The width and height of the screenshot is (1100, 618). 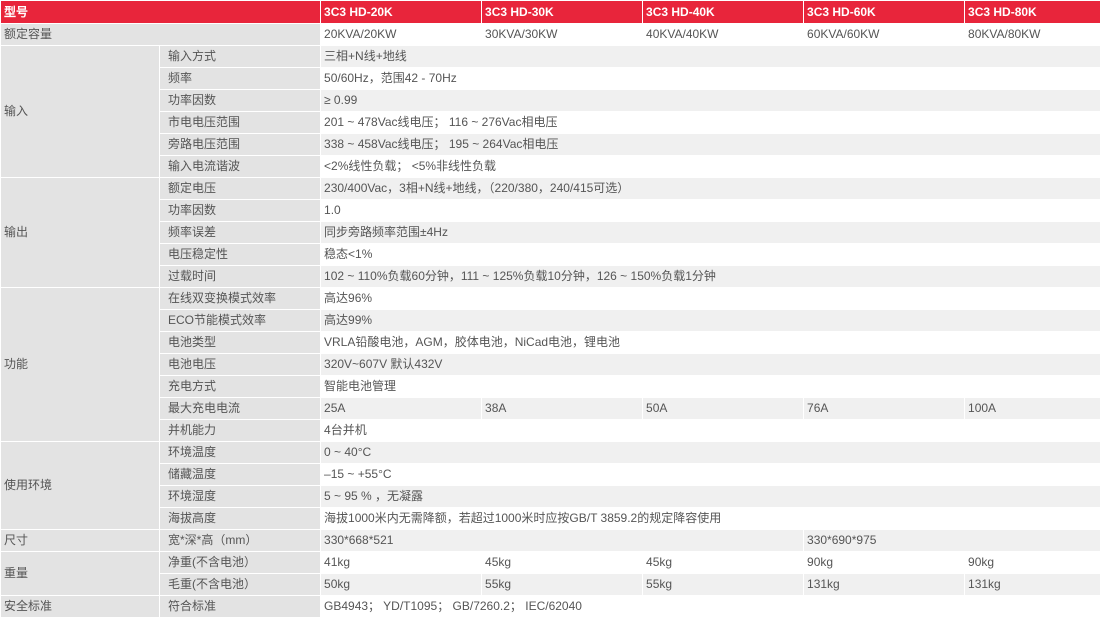 What do you see at coordinates (240, 343) in the screenshot?
I see `battery-type-label: 电池类型` at bounding box center [240, 343].